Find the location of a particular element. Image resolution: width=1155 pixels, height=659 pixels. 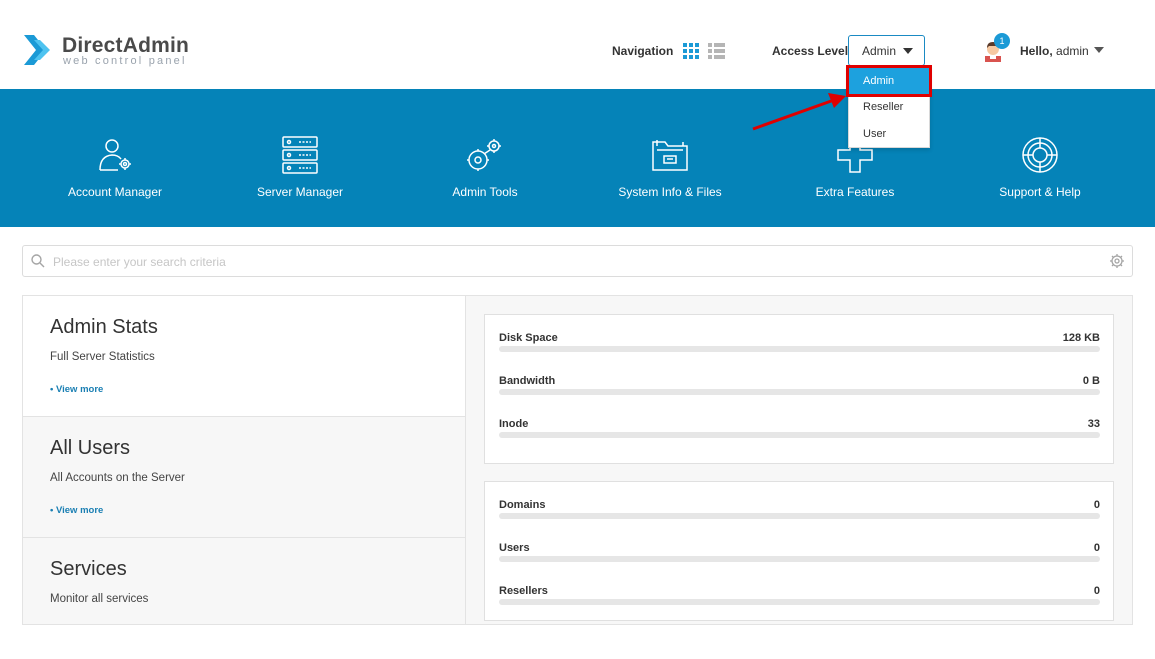

stat-name: Disk Space is located at coordinates (528, 338).